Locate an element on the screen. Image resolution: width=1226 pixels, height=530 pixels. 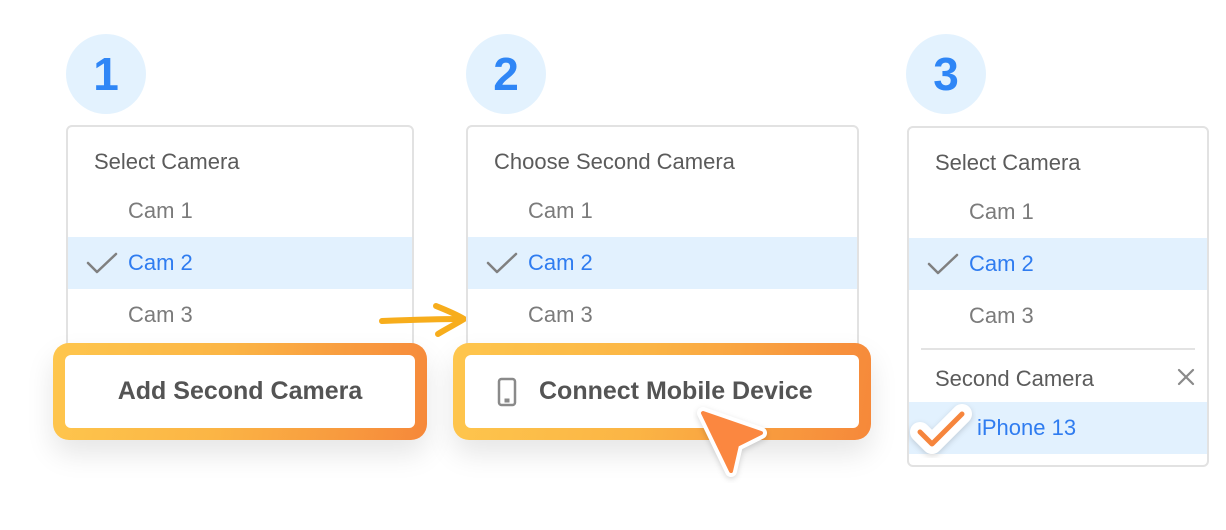
button-label: Add Second Camera is located at coordinates (240, 391).